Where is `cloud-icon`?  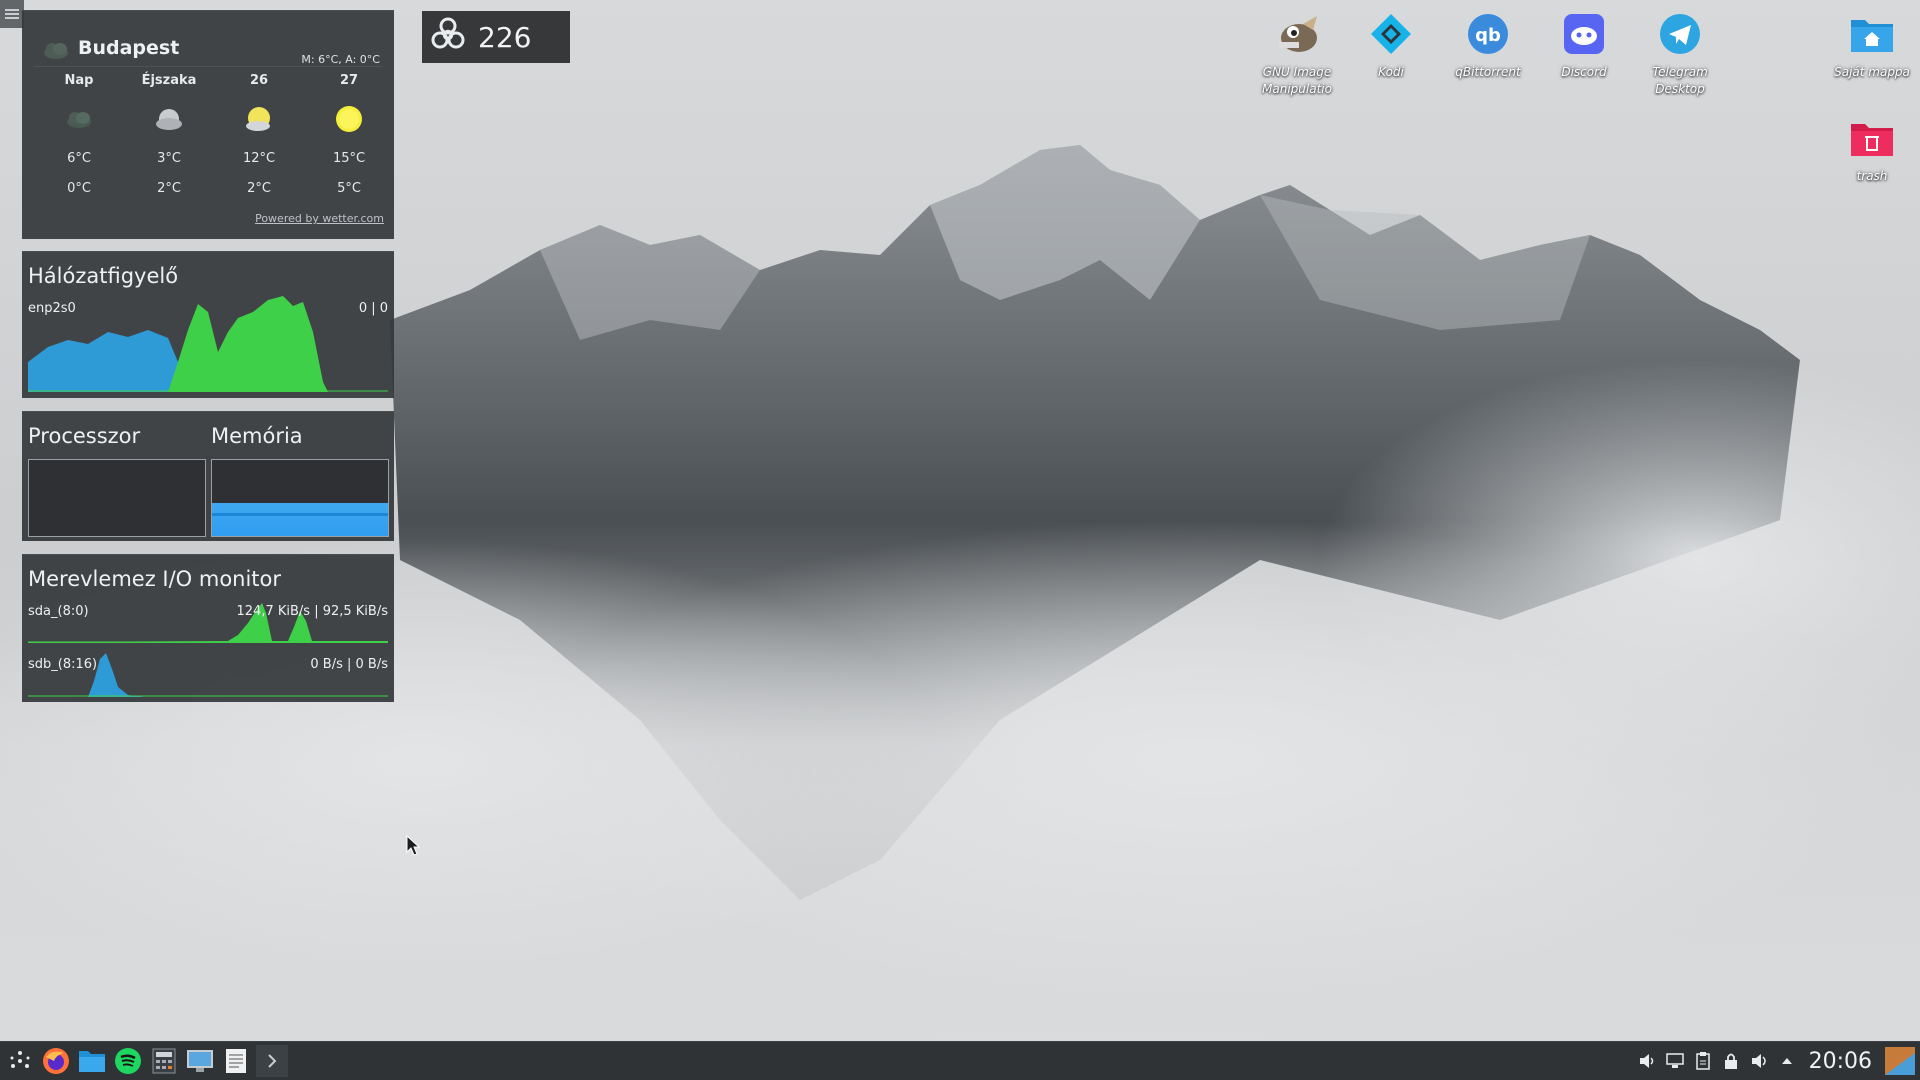 cloud-icon is located at coordinates (169, 121).